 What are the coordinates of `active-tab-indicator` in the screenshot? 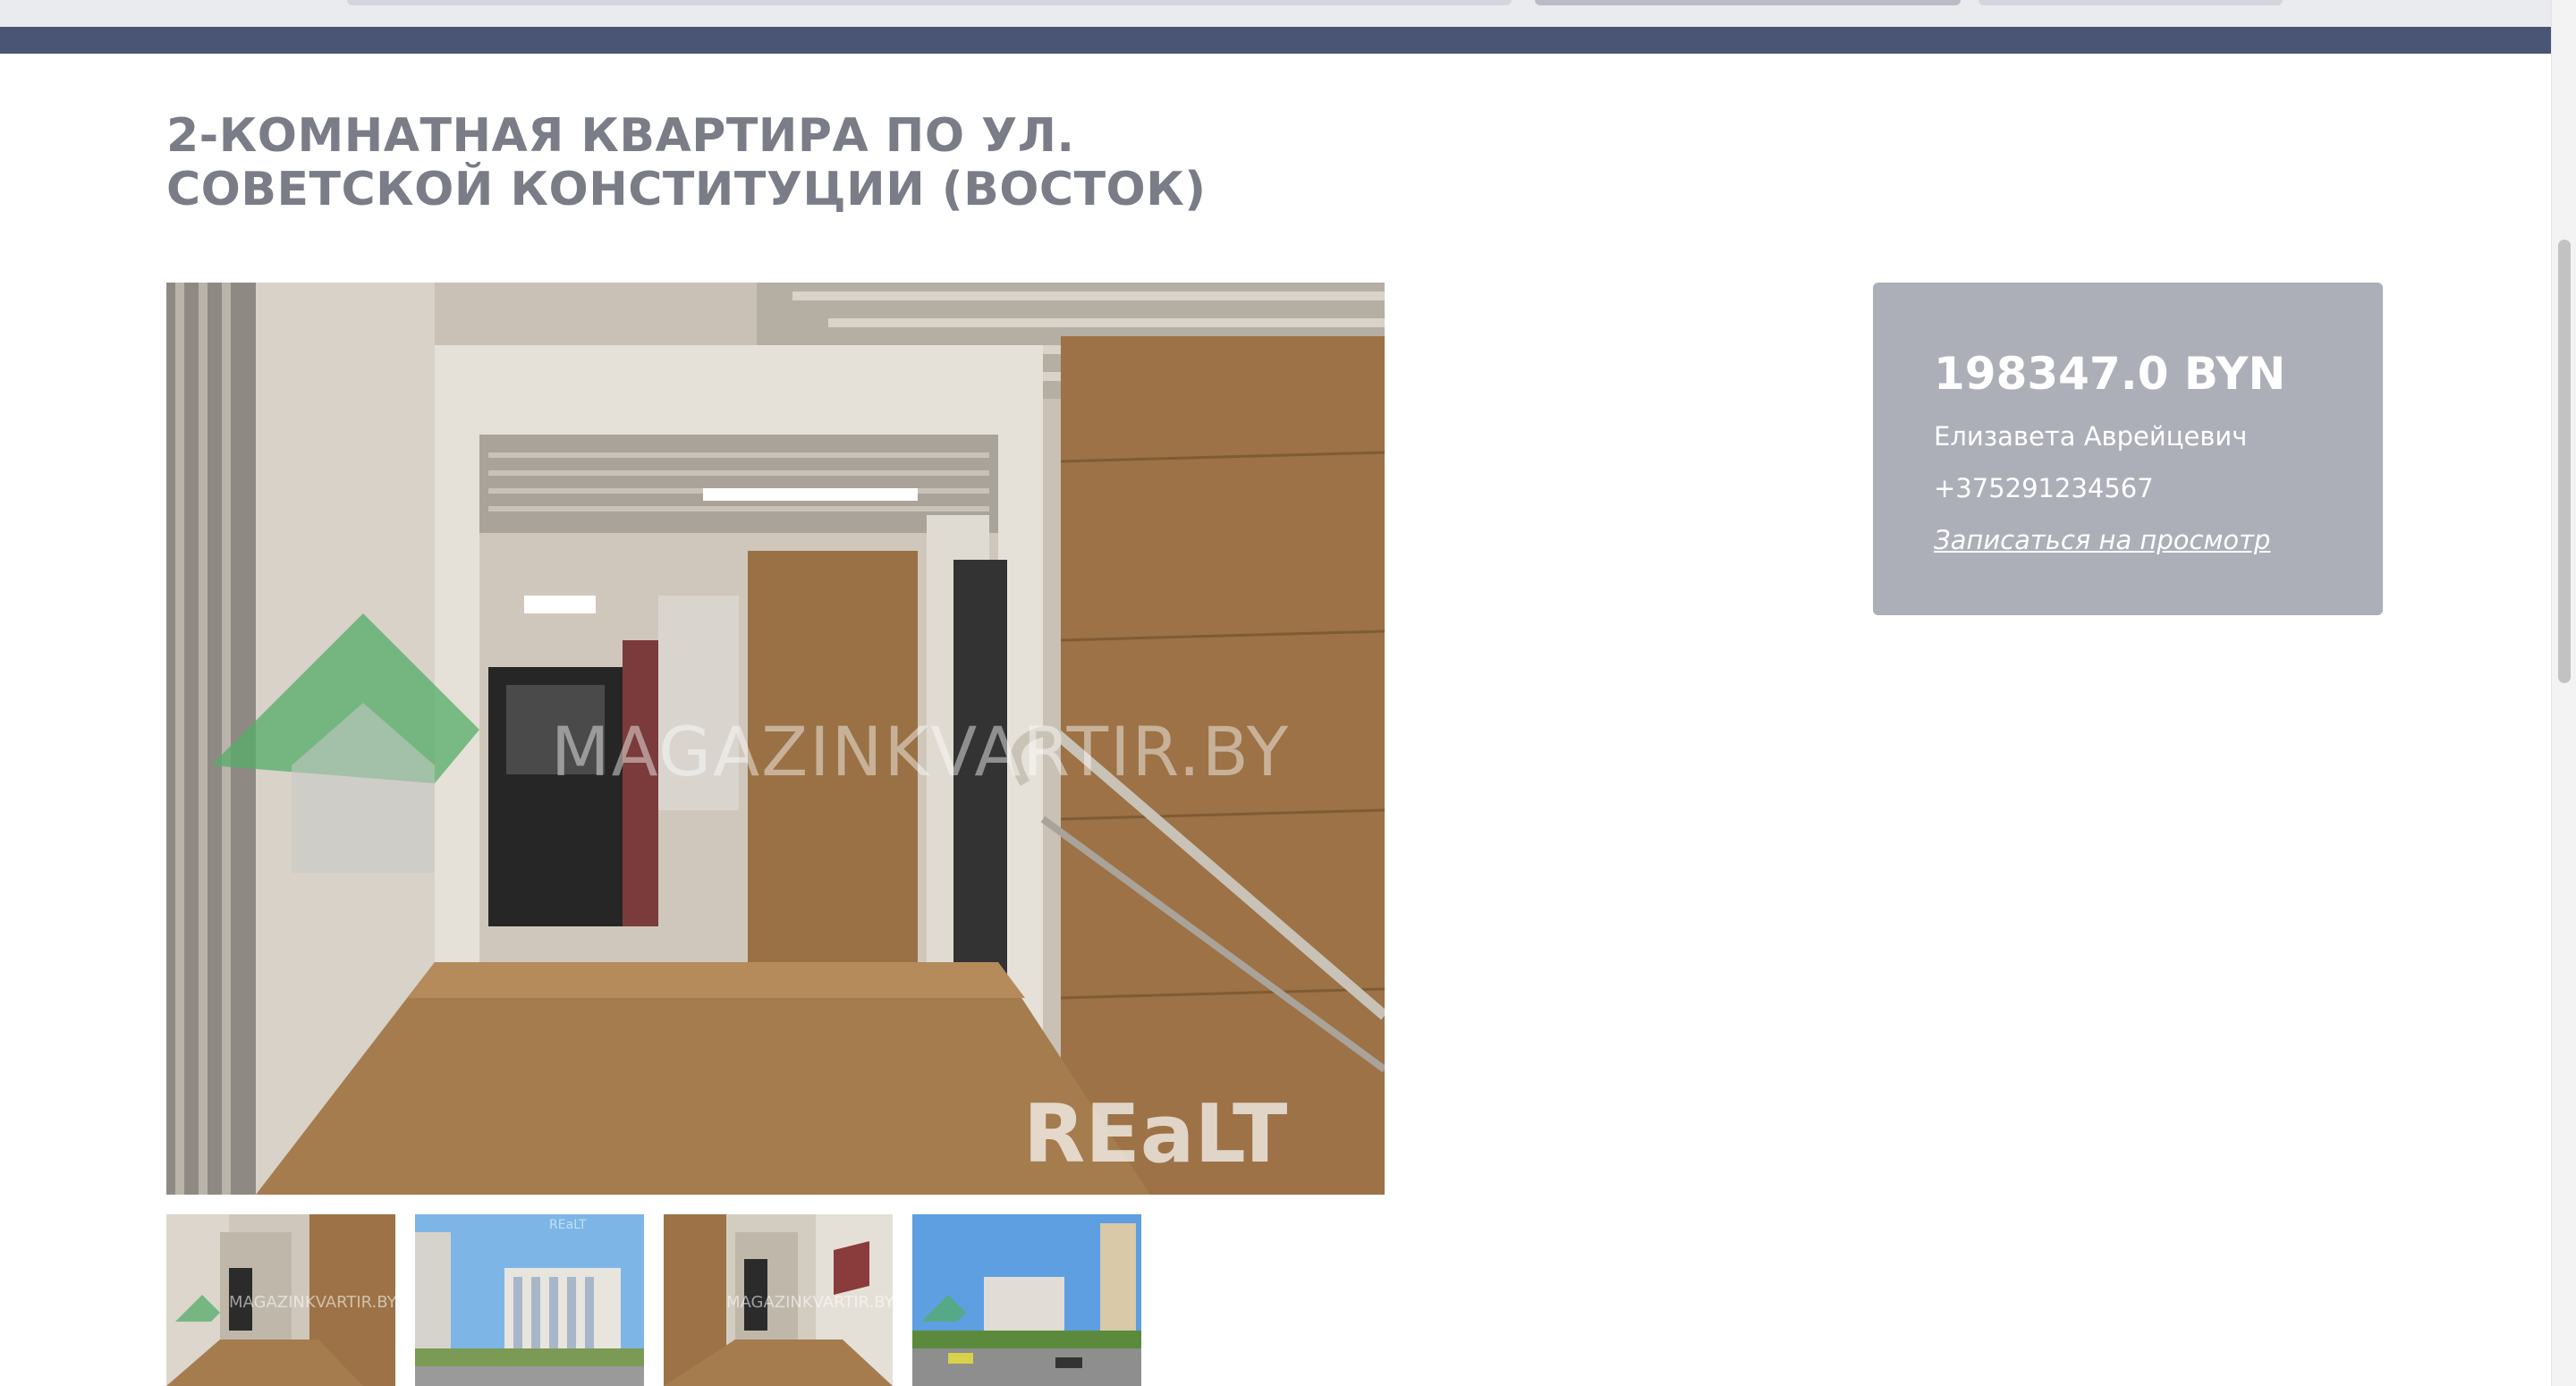 It's located at (1748, 2).